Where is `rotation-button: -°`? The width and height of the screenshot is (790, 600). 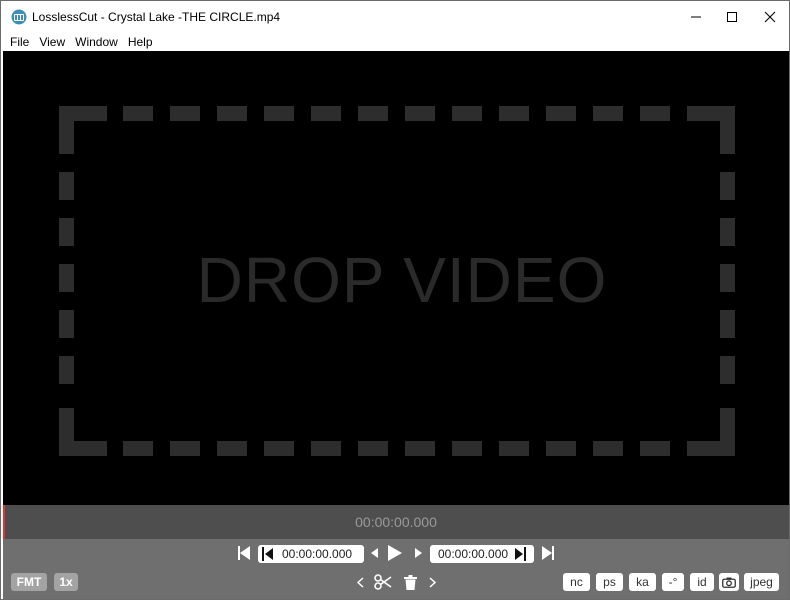 rotation-button: -° is located at coordinates (673, 582).